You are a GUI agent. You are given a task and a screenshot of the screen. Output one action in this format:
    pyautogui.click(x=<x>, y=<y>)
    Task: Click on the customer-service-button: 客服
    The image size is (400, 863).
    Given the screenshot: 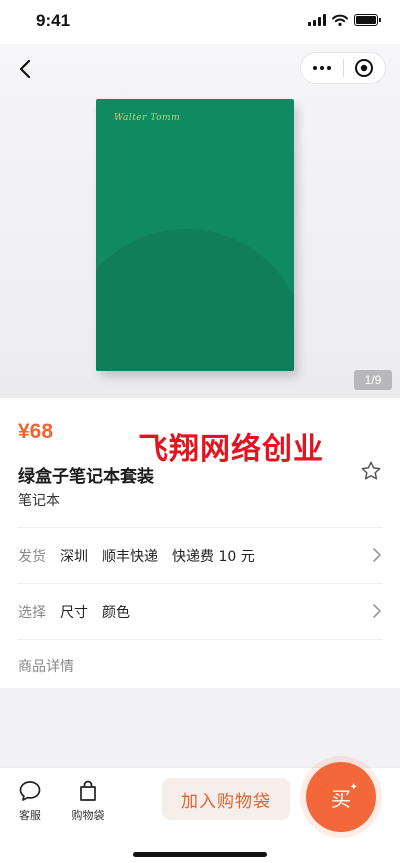 What is the action you would take?
    pyautogui.click(x=30, y=801)
    